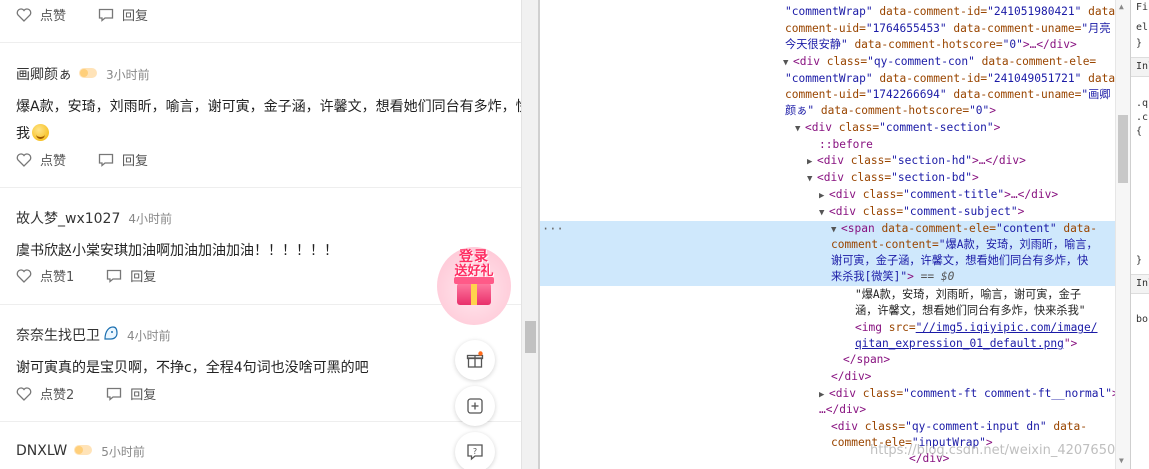 This screenshot has height=469, width=1149. What do you see at coordinates (1121, 460) in the screenshot?
I see `scroll-down-arrow-icon: ▼` at bounding box center [1121, 460].